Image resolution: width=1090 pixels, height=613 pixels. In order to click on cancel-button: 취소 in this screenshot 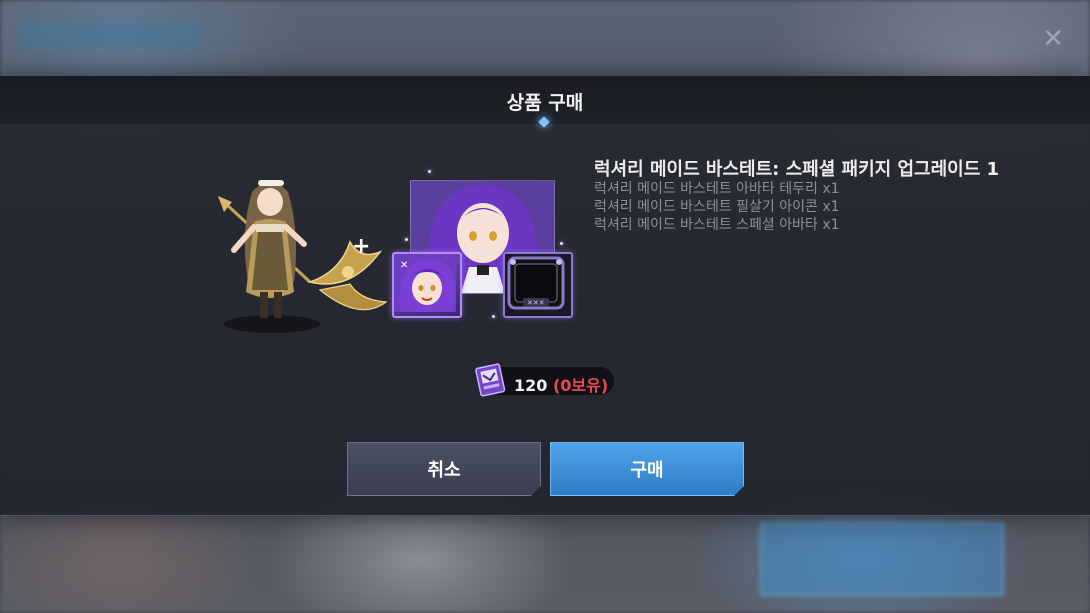, I will do `click(444, 469)`.